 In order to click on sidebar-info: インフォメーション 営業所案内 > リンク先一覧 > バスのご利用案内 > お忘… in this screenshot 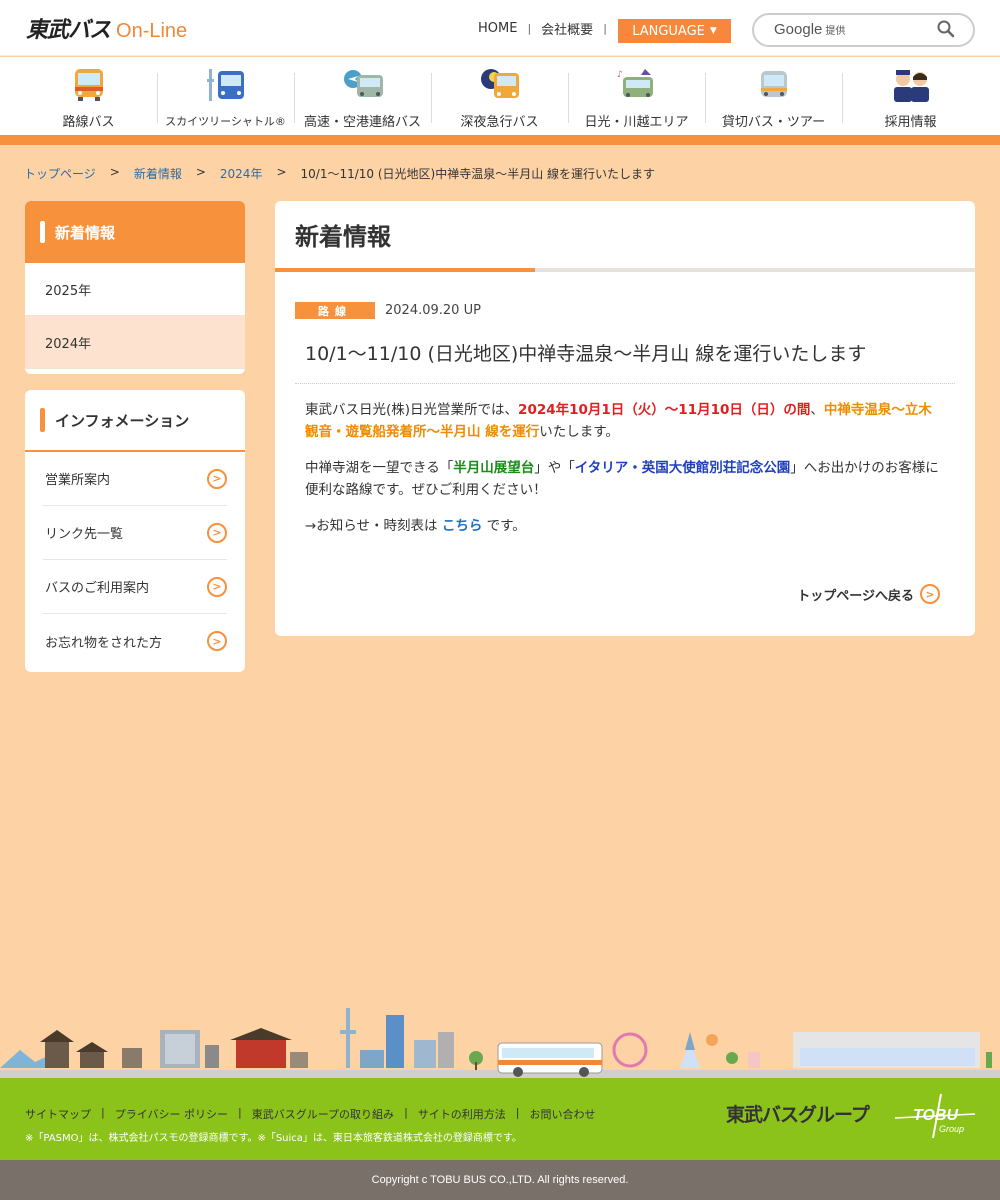, I will do `click(135, 531)`.